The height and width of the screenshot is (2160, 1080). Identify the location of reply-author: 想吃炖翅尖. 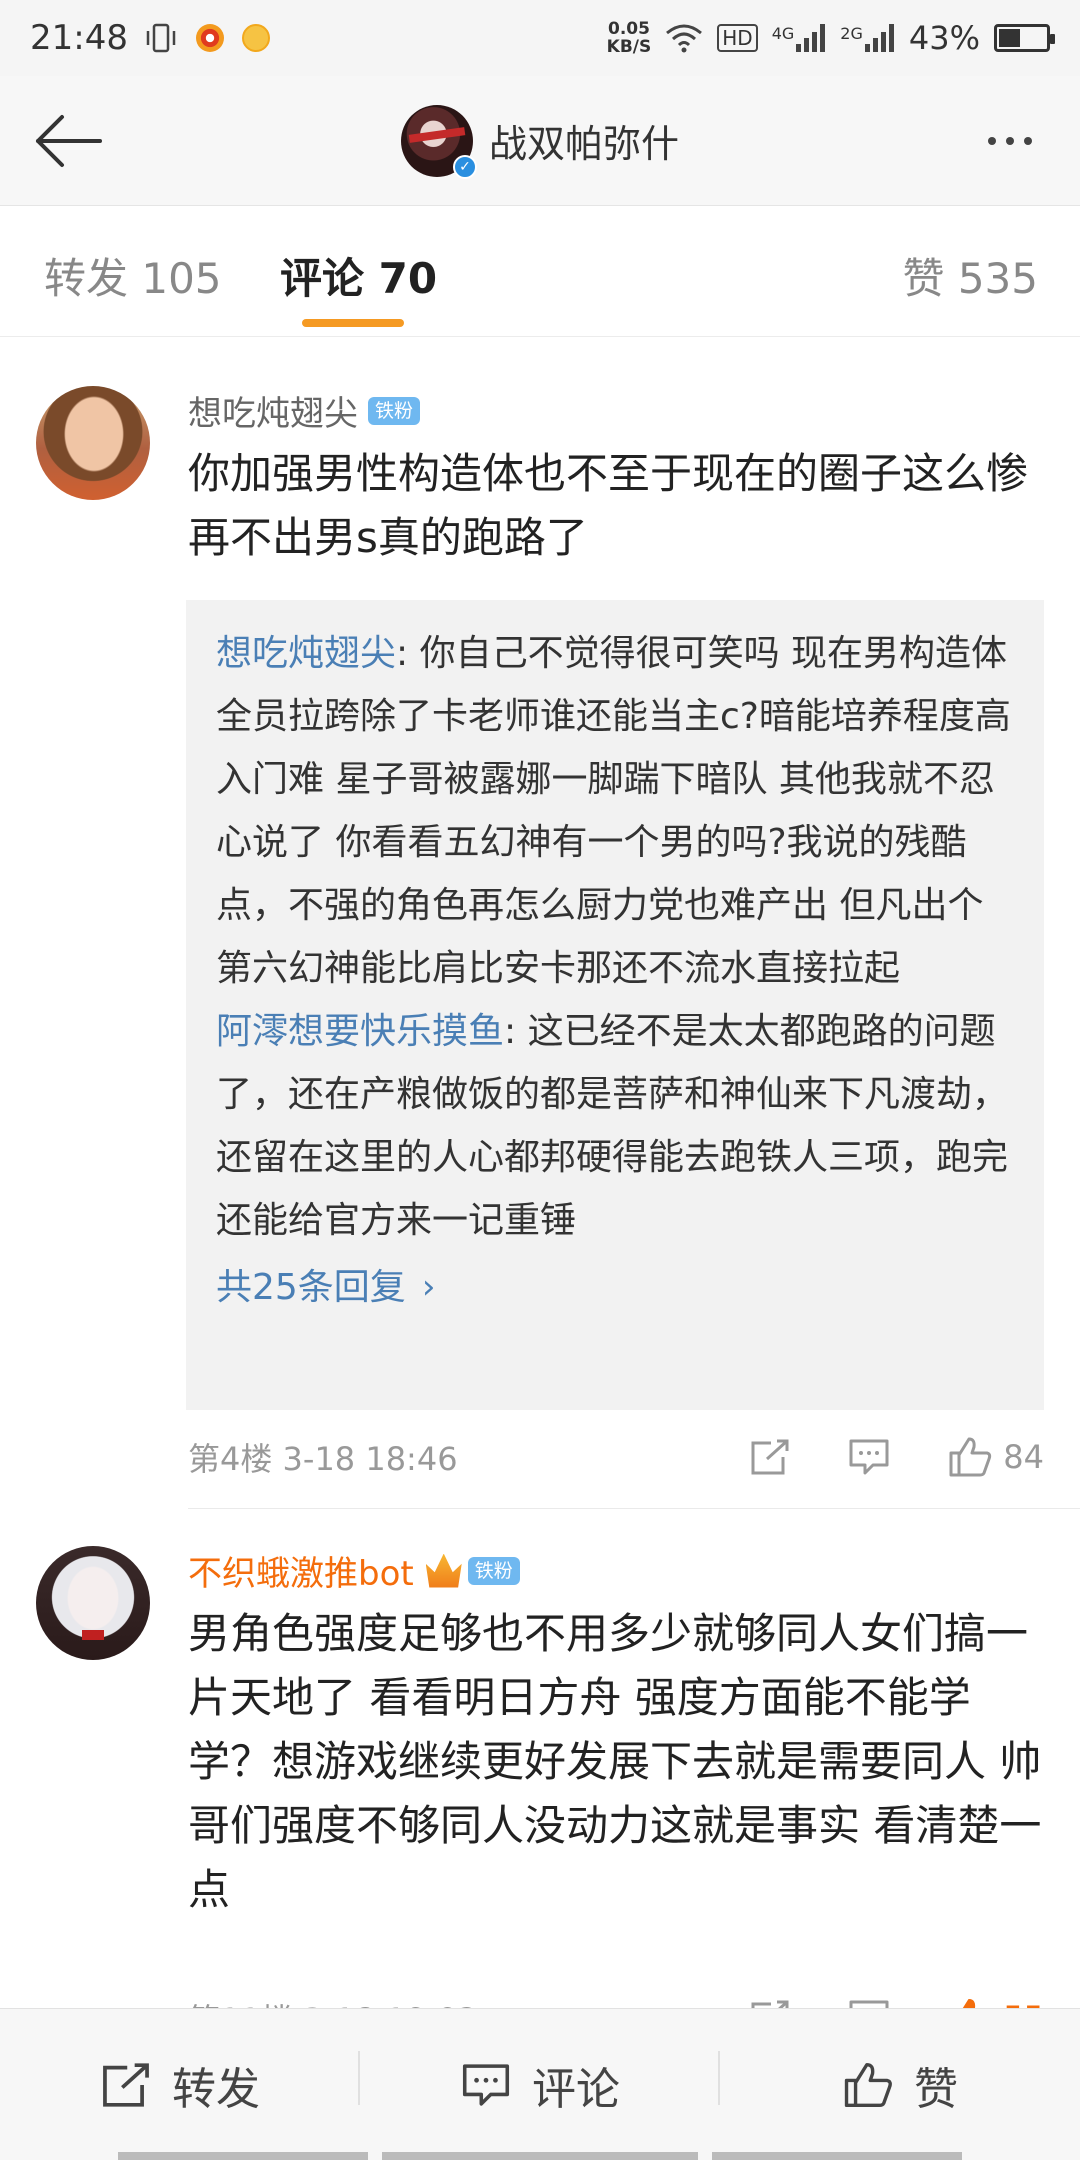
(306, 653).